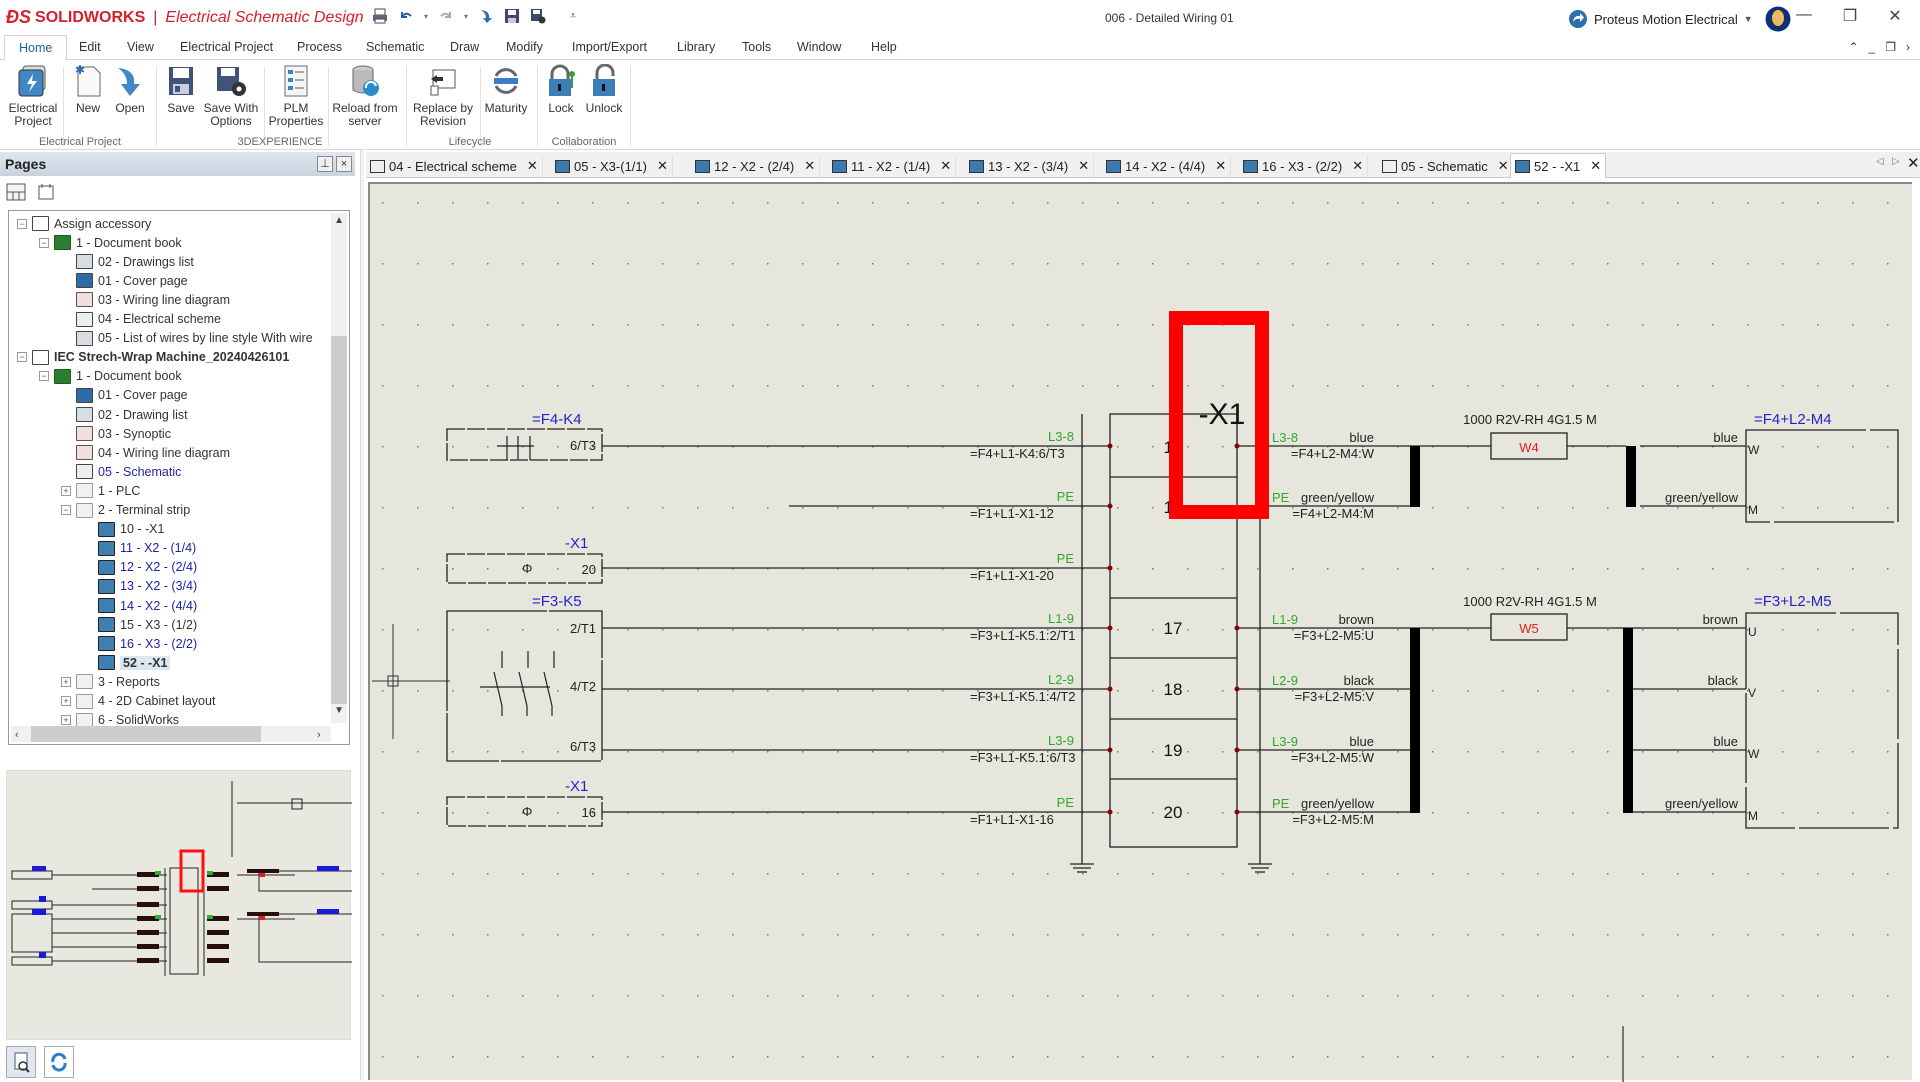 Image resolution: width=1920 pixels, height=1082 pixels. Describe the element at coordinates (325, 164) in the screenshot. I see `pin-panel-button: ⊥` at that location.